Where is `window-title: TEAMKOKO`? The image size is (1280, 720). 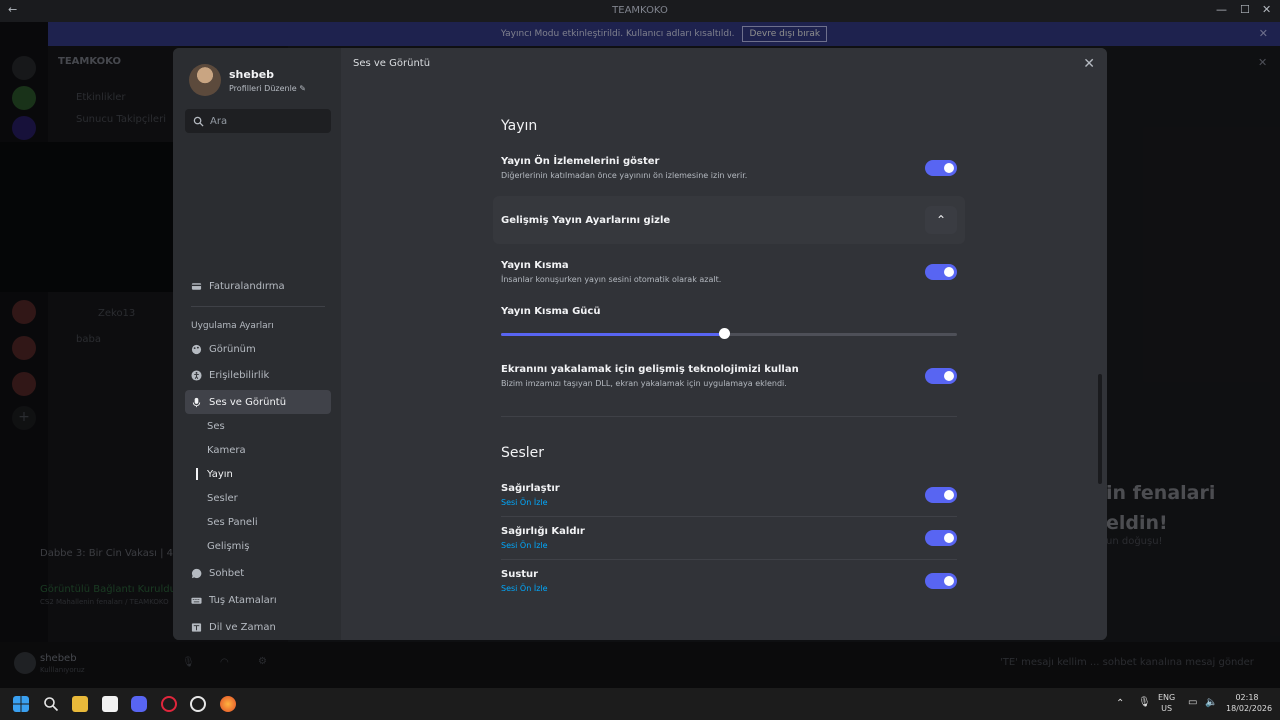
window-title: TEAMKOKO is located at coordinates (640, 10).